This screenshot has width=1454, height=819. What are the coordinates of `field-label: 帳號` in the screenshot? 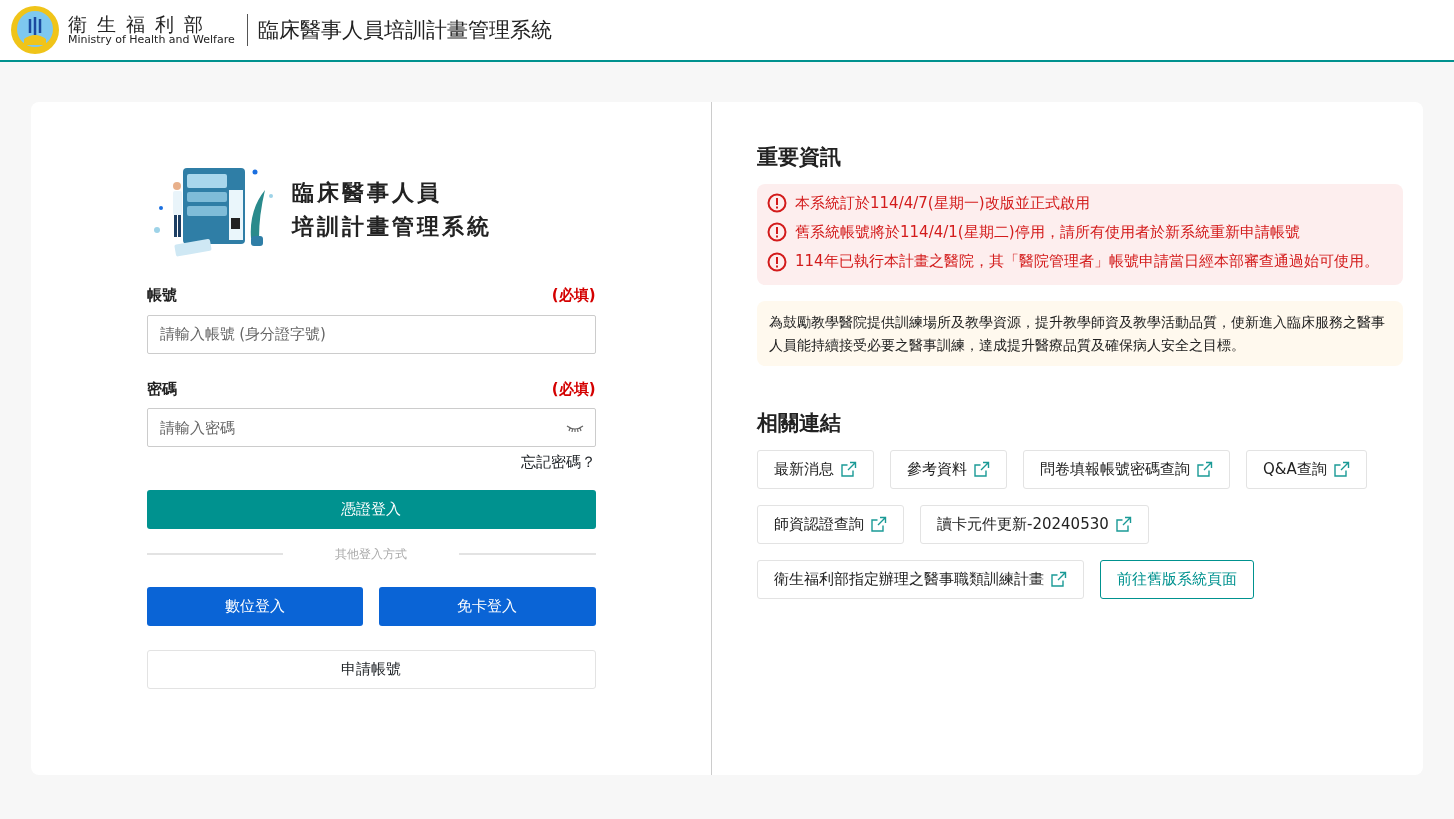 It's located at (161, 295).